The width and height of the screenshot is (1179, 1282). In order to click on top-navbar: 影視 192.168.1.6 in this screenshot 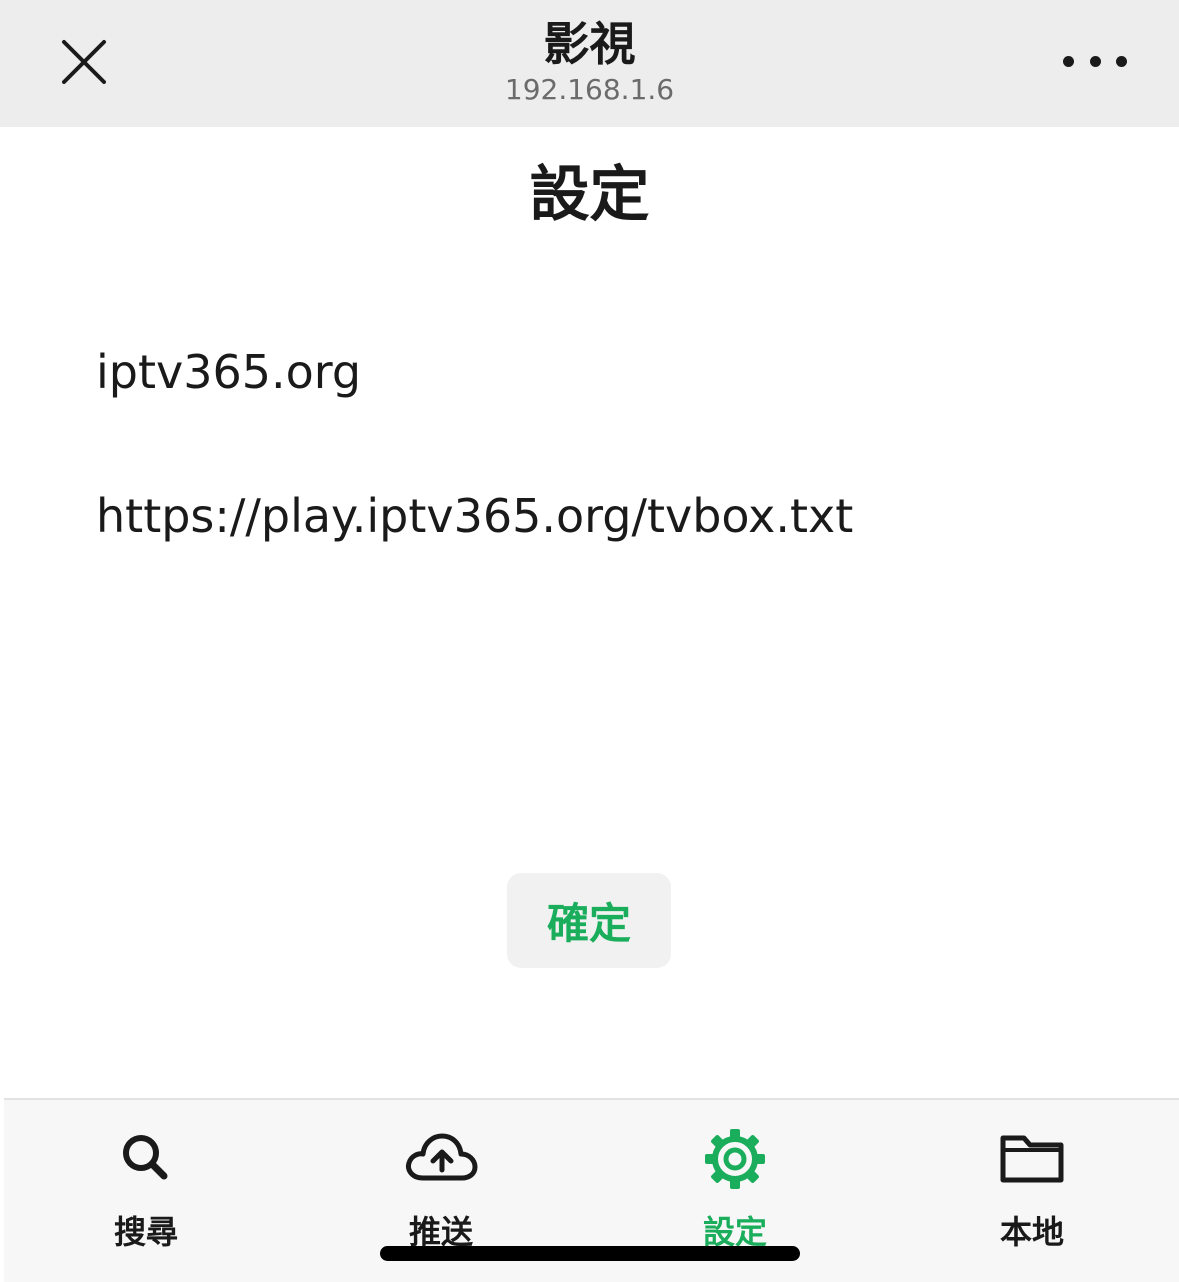, I will do `click(589, 63)`.